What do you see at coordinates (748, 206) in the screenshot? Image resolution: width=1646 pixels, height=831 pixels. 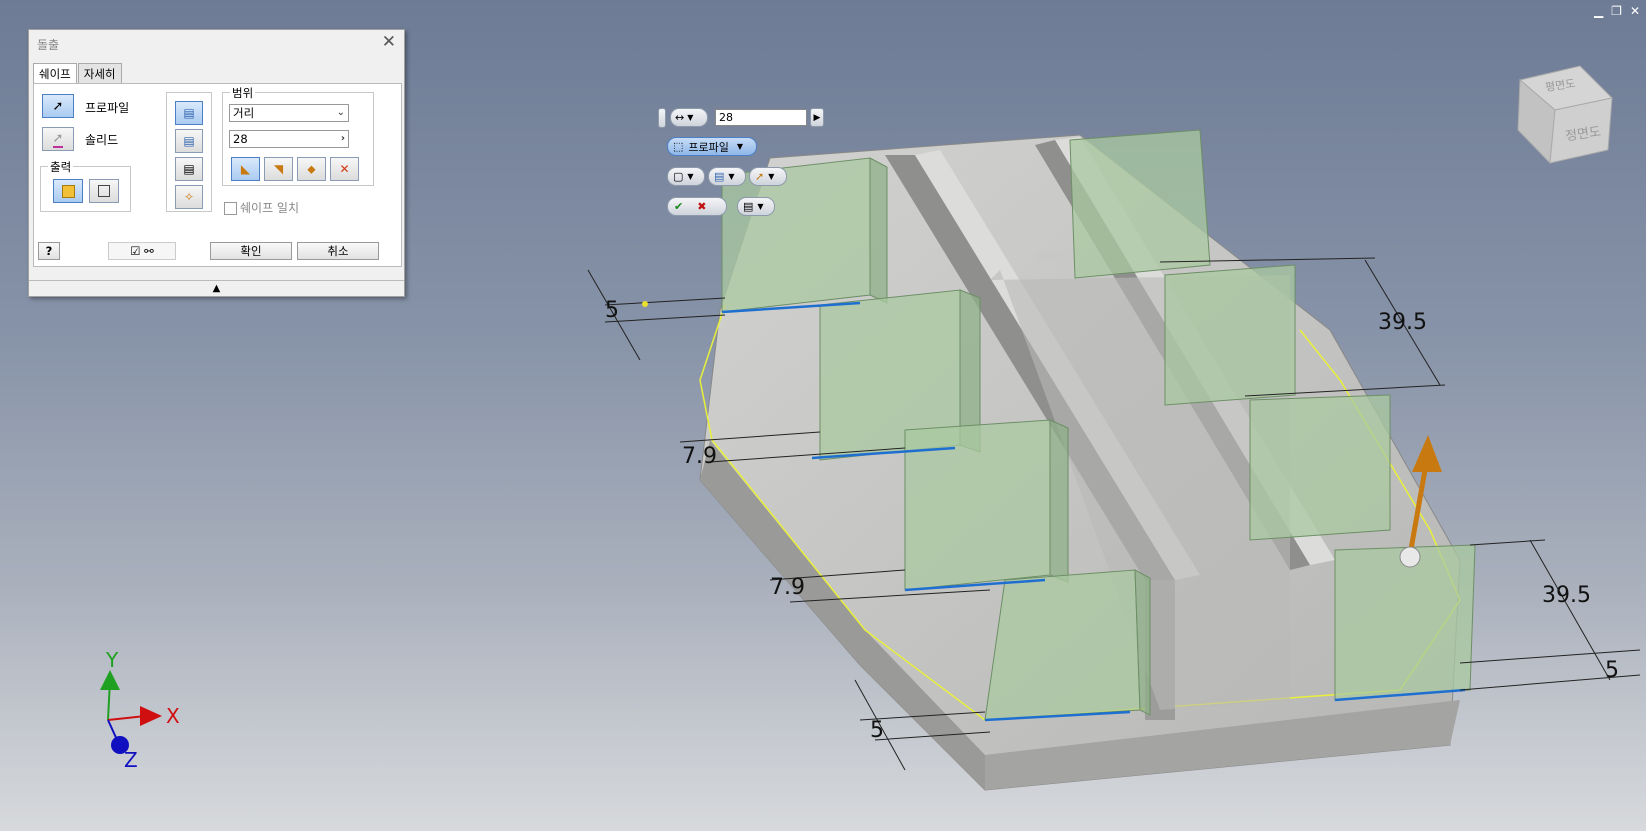 I see `options-icon: ▤` at bounding box center [748, 206].